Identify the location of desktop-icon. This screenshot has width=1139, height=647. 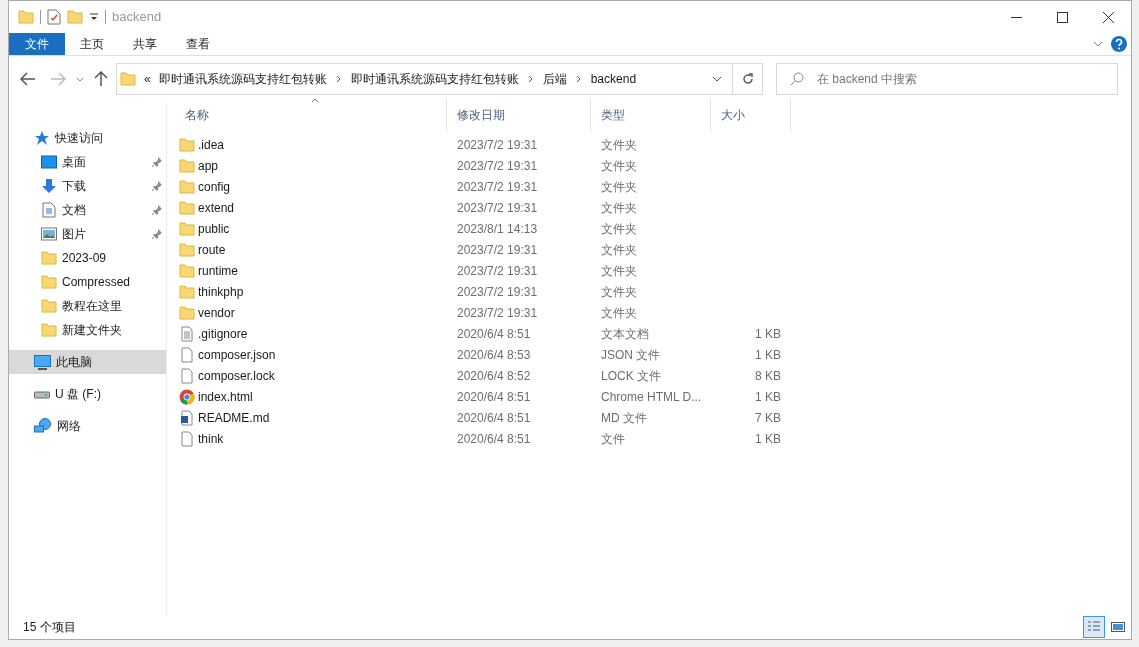
(49, 162).